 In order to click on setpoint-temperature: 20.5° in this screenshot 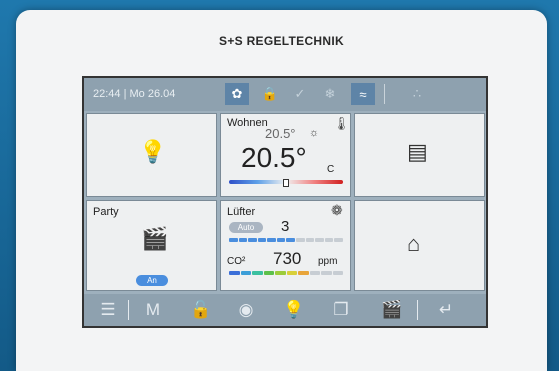, I will do `click(280, 133)`.